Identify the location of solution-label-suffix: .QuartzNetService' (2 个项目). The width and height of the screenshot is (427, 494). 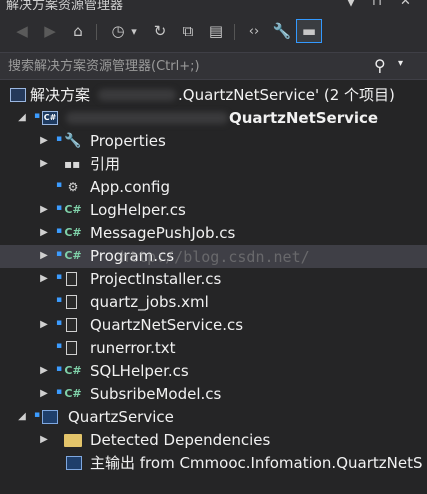
(286, 95).